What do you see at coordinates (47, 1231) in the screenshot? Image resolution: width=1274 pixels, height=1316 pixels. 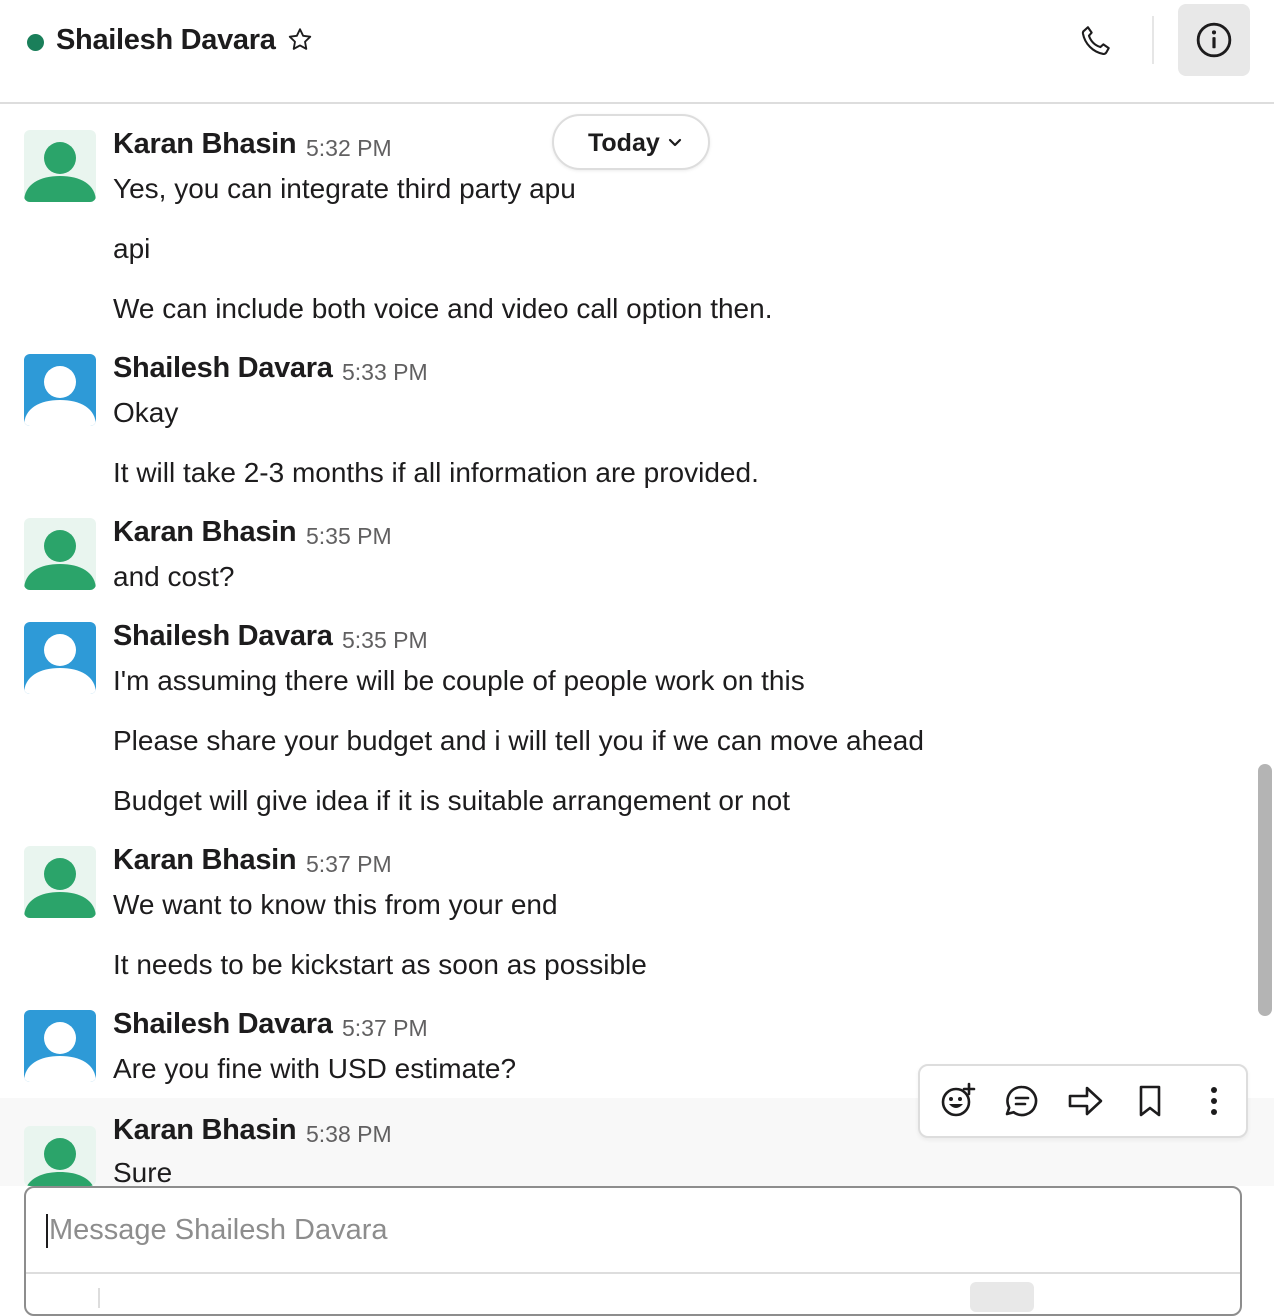 I see `text-caret` at bounding box center [47, 1231].